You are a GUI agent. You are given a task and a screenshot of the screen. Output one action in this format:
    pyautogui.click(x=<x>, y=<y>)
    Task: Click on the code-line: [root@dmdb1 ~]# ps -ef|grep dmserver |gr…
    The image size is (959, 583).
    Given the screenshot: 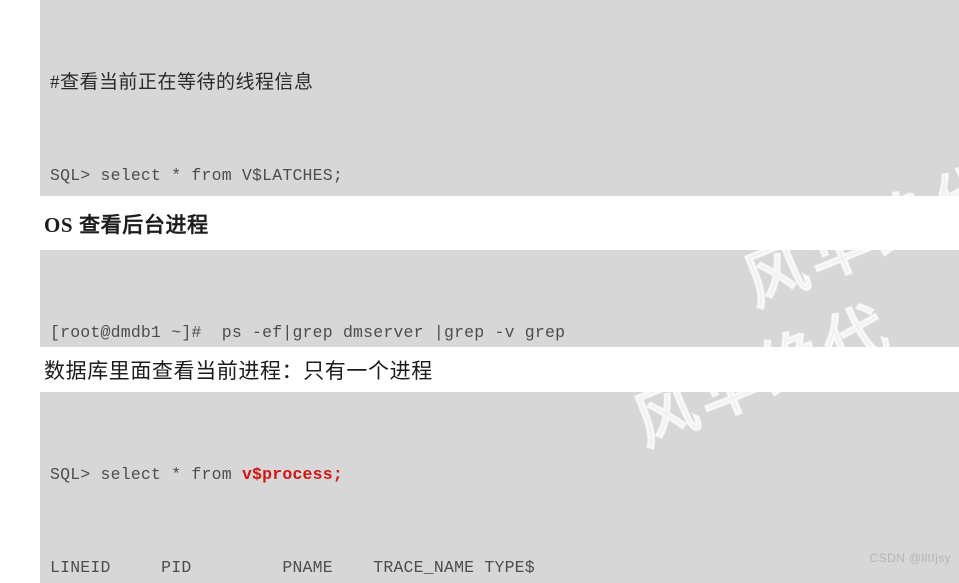 What is the action you would take?
    pyautogui.click(x=308, y=332)
    